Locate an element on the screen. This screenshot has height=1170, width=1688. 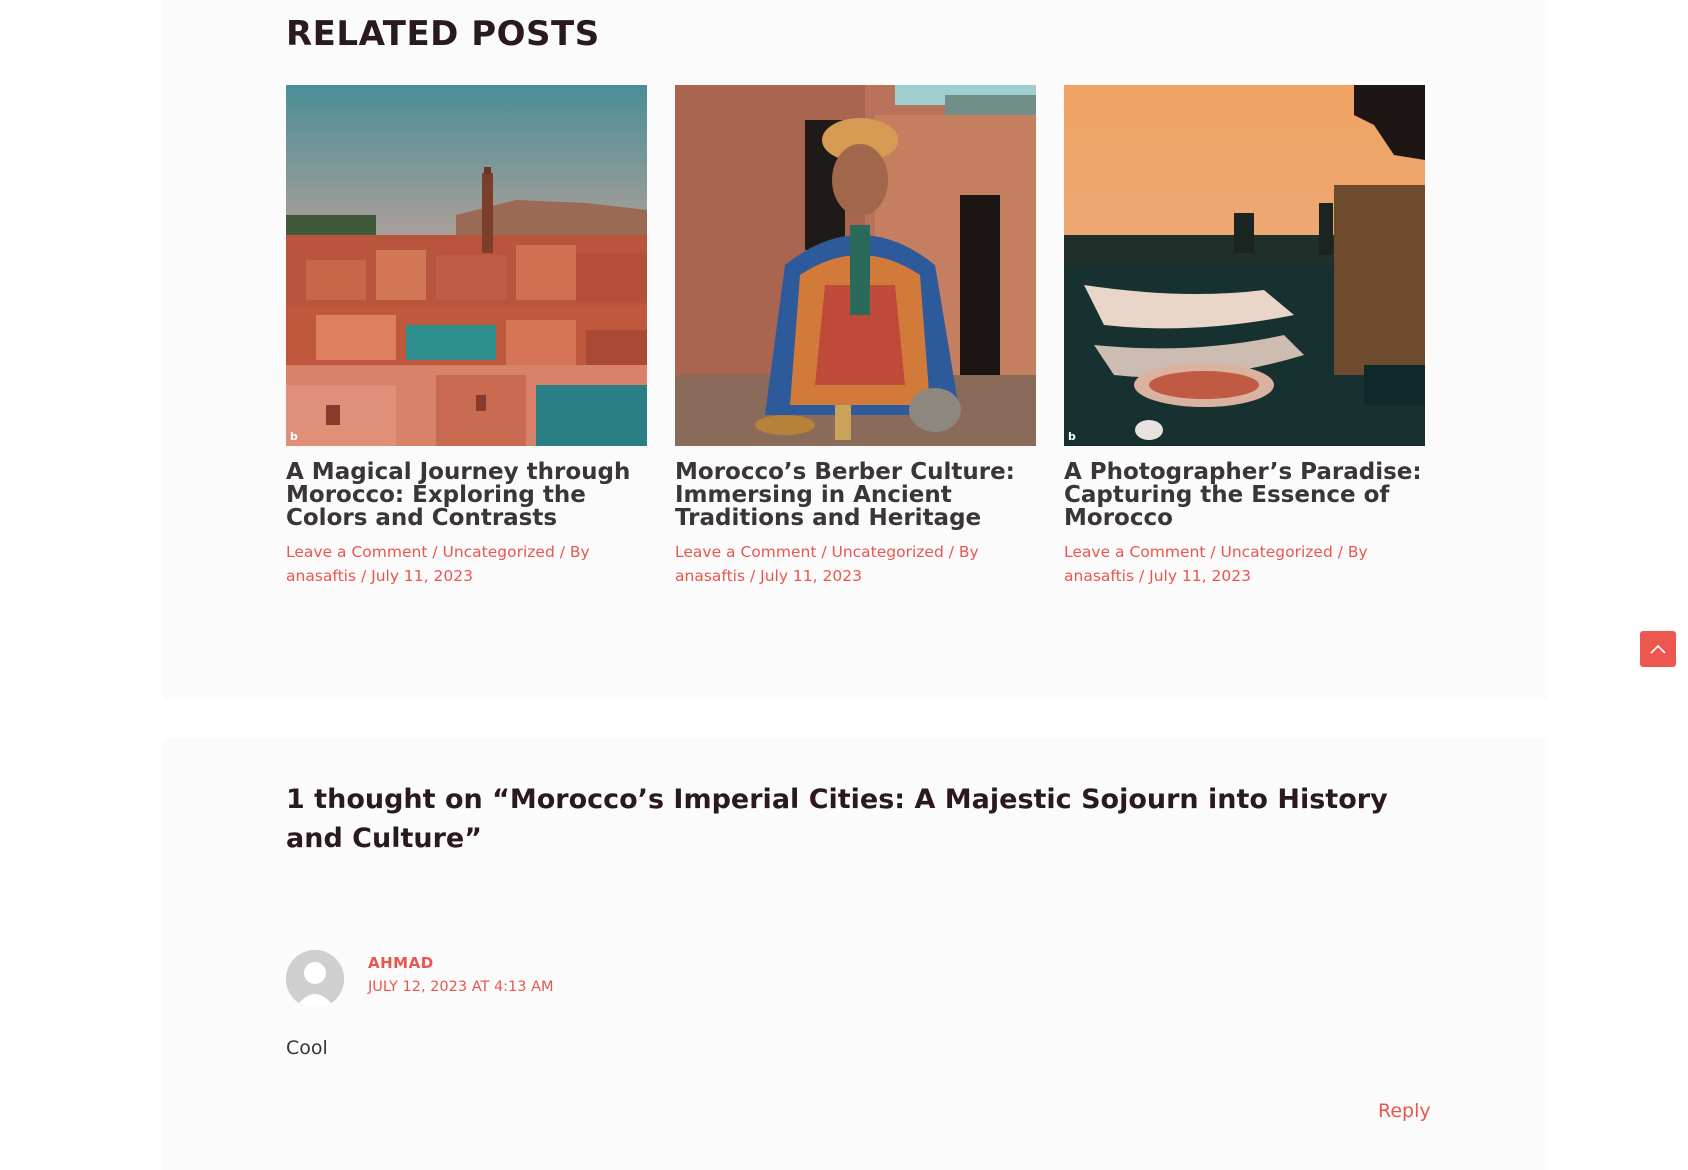
berber-man-portrait-image is located at coordinates (855, 265).